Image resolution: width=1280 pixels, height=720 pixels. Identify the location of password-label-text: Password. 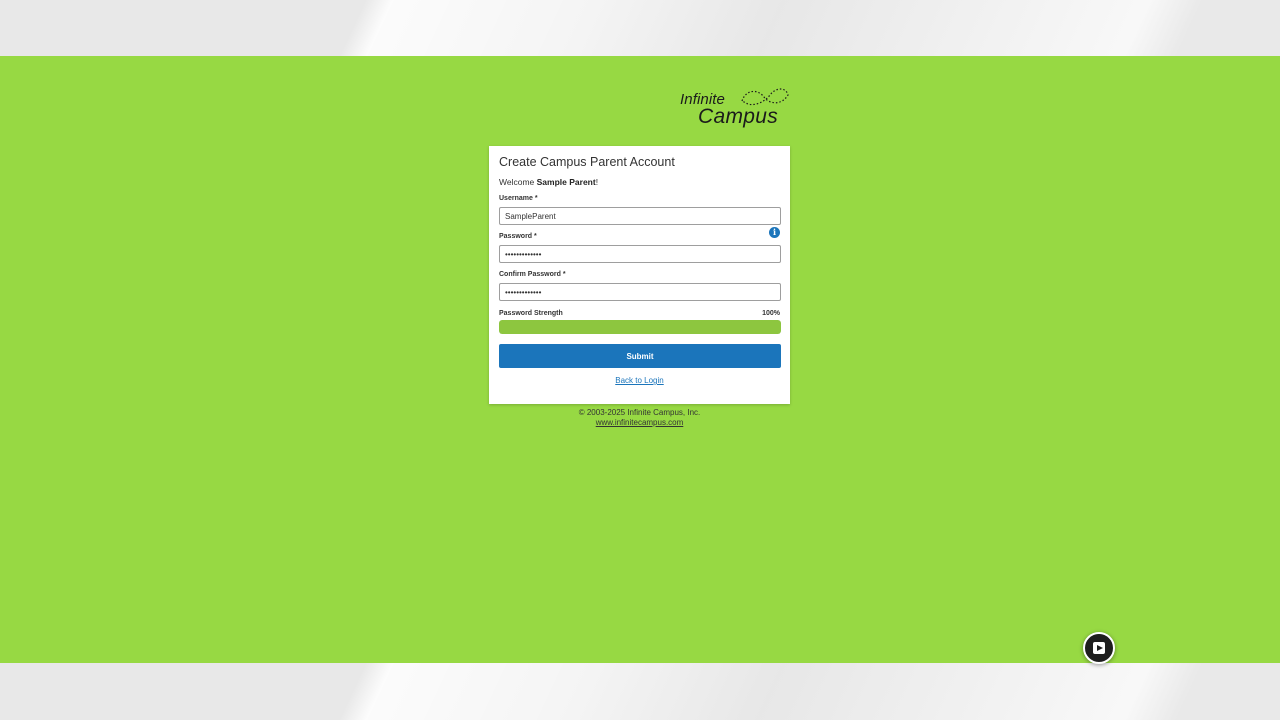
(516, 236).